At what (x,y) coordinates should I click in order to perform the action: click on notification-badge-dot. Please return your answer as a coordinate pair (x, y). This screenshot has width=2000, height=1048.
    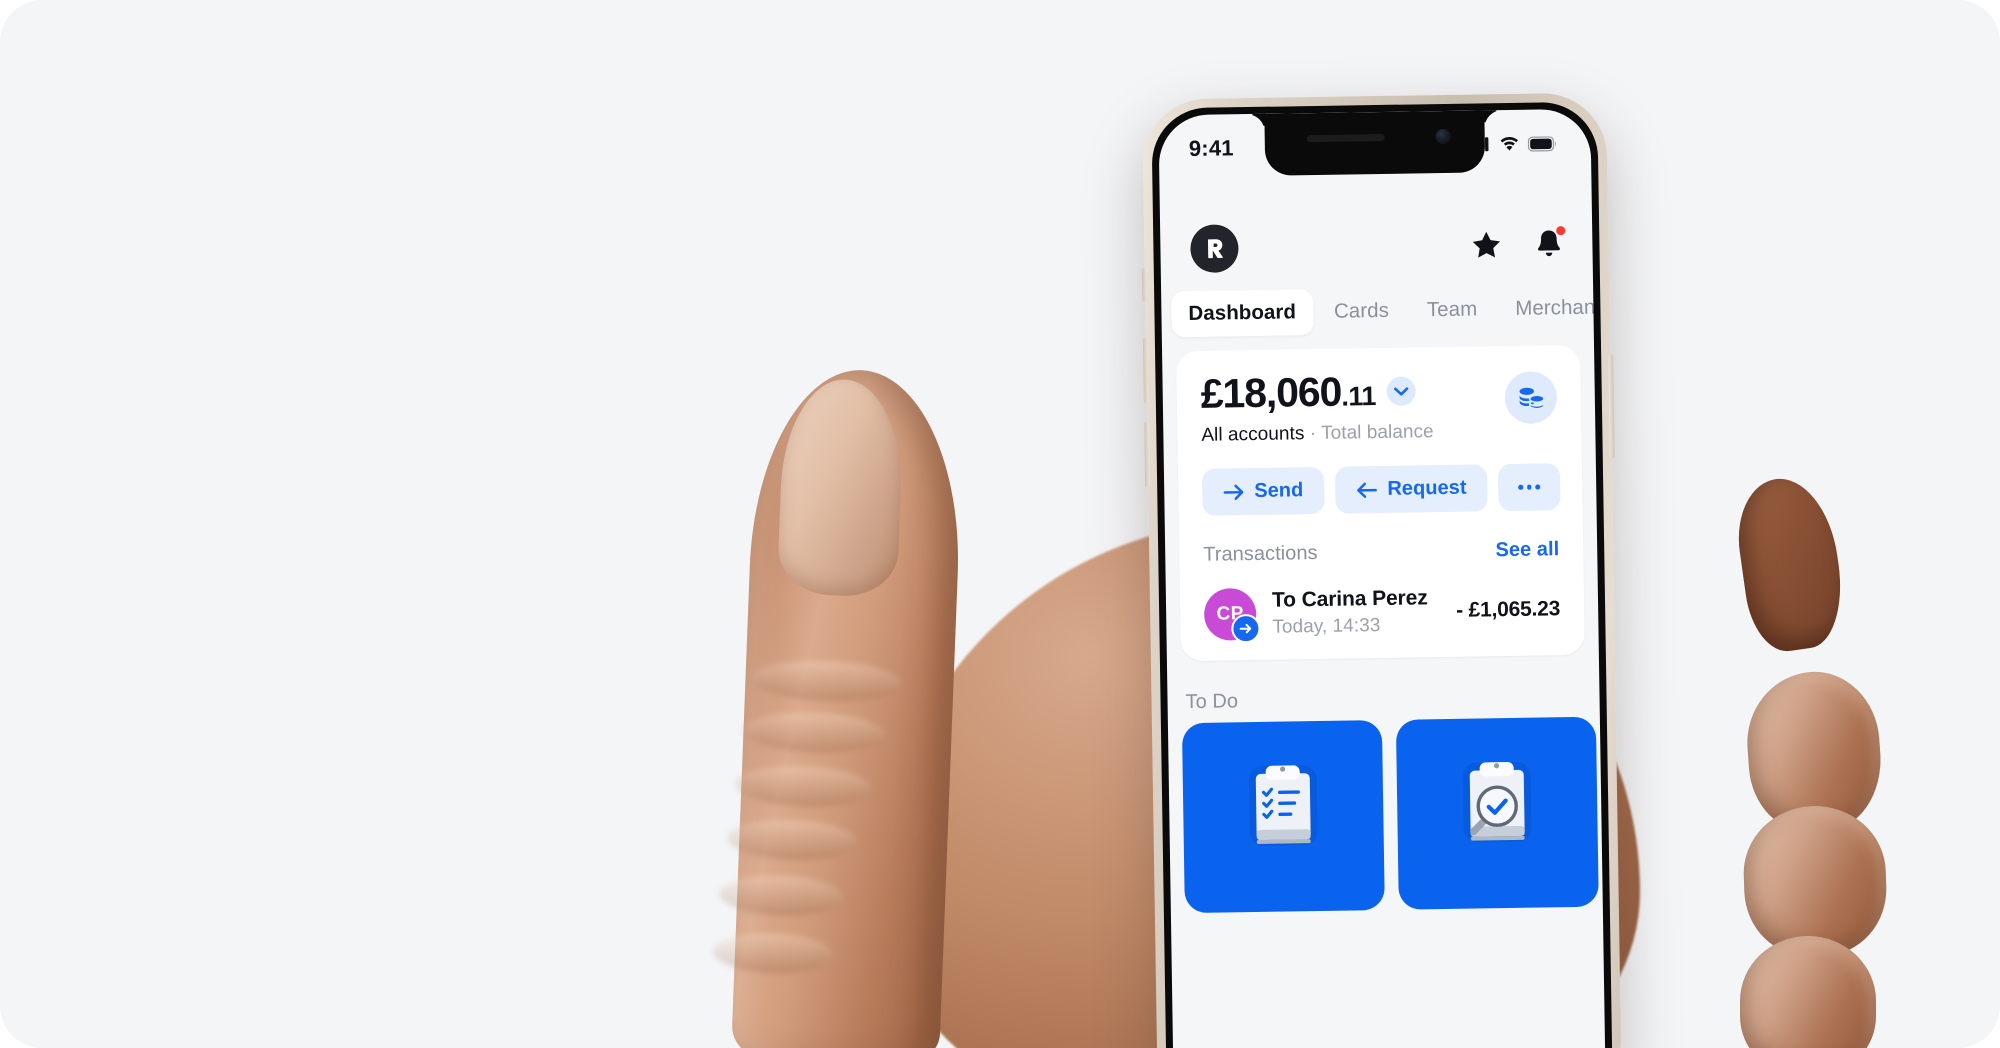
    Looking at the image, I should click on (1561, 230).